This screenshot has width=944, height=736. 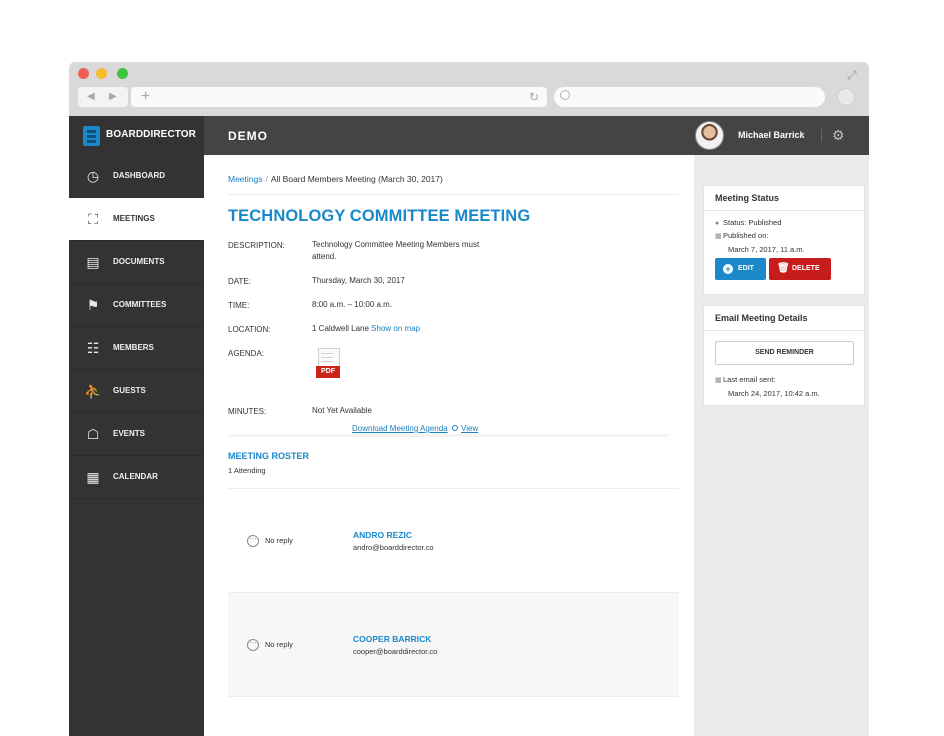 What do you see at coordinates (140, 304) in the screenshot?
I see `sidebar-item-label: COMMITTEES` at bounding box center [140, 304].